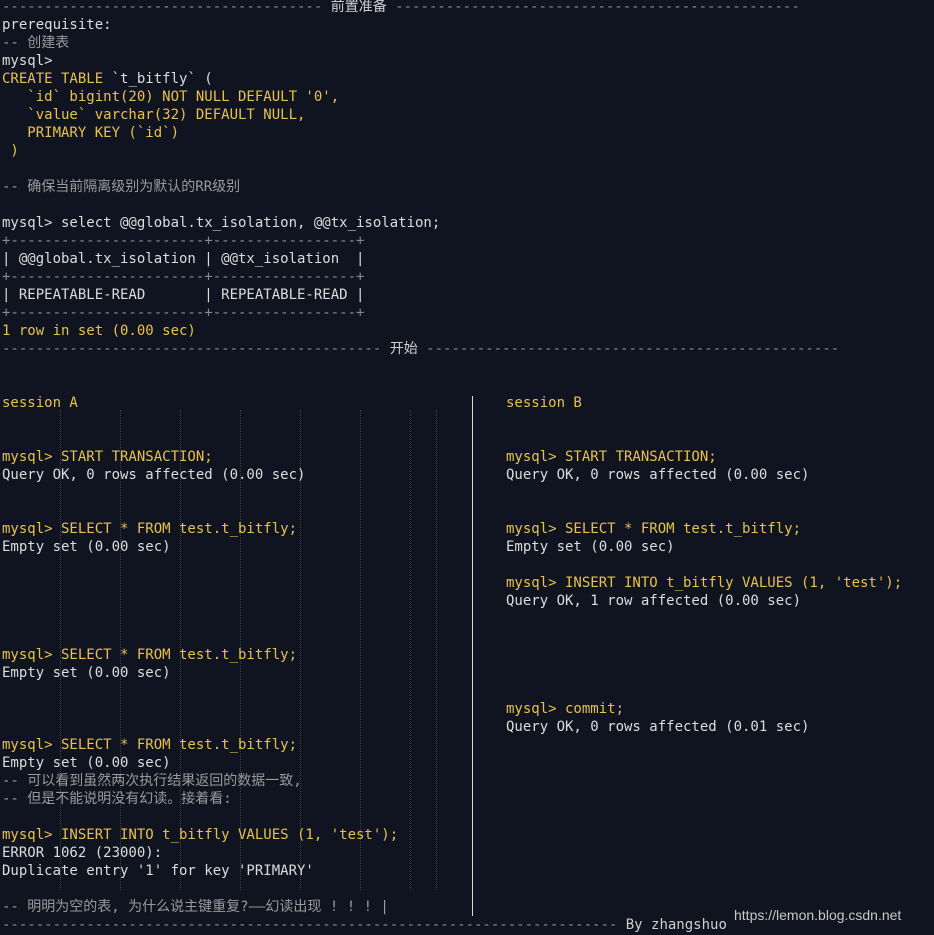 This screenshot has width=934, height=935. What do you see at coordinates (117, 799) in the screenshot?
I see `session-a-comment-2: -- 但是不能说明没有幻读。接着看:` at bounding box center [117, 799].